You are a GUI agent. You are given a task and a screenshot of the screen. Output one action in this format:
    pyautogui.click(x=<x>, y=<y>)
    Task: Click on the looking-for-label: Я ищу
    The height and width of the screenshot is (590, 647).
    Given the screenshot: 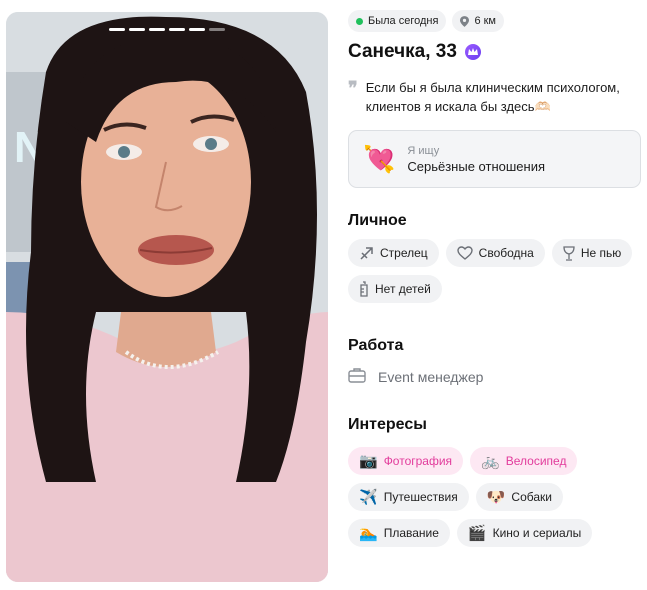 What is the action you would take?
    pyautogui.click(x=423, y=150)
    